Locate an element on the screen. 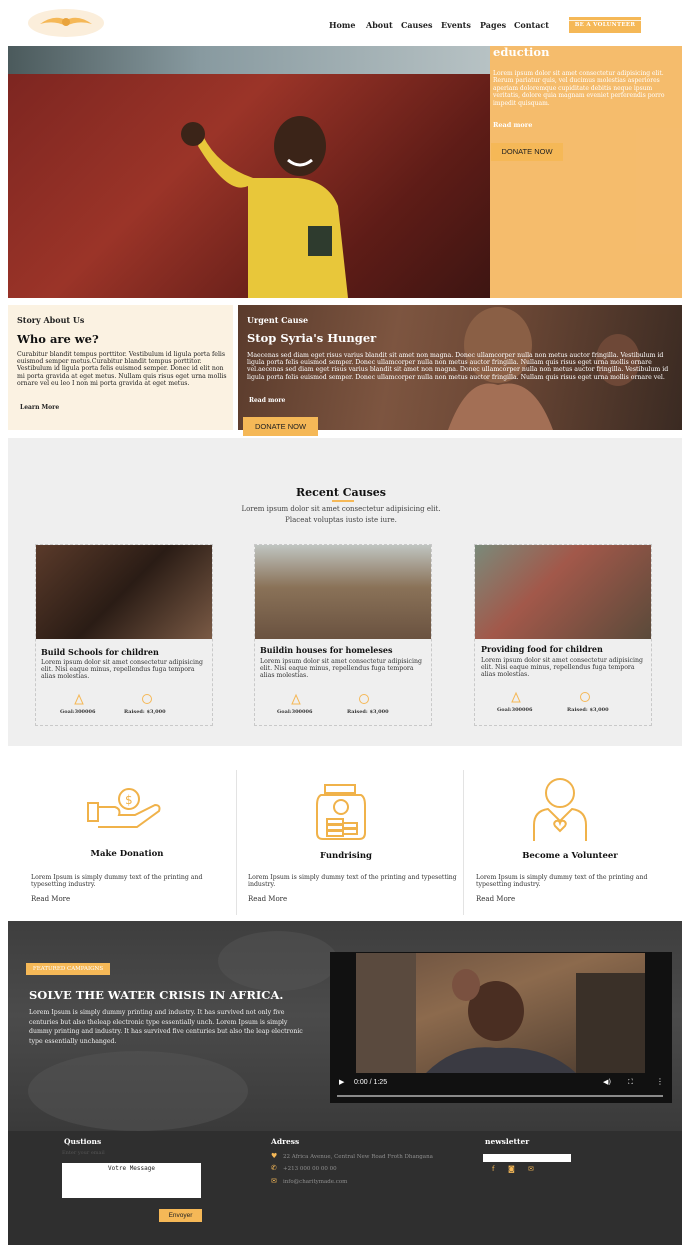  footer-address-title: Adress is located at coordinates (285, 1141).